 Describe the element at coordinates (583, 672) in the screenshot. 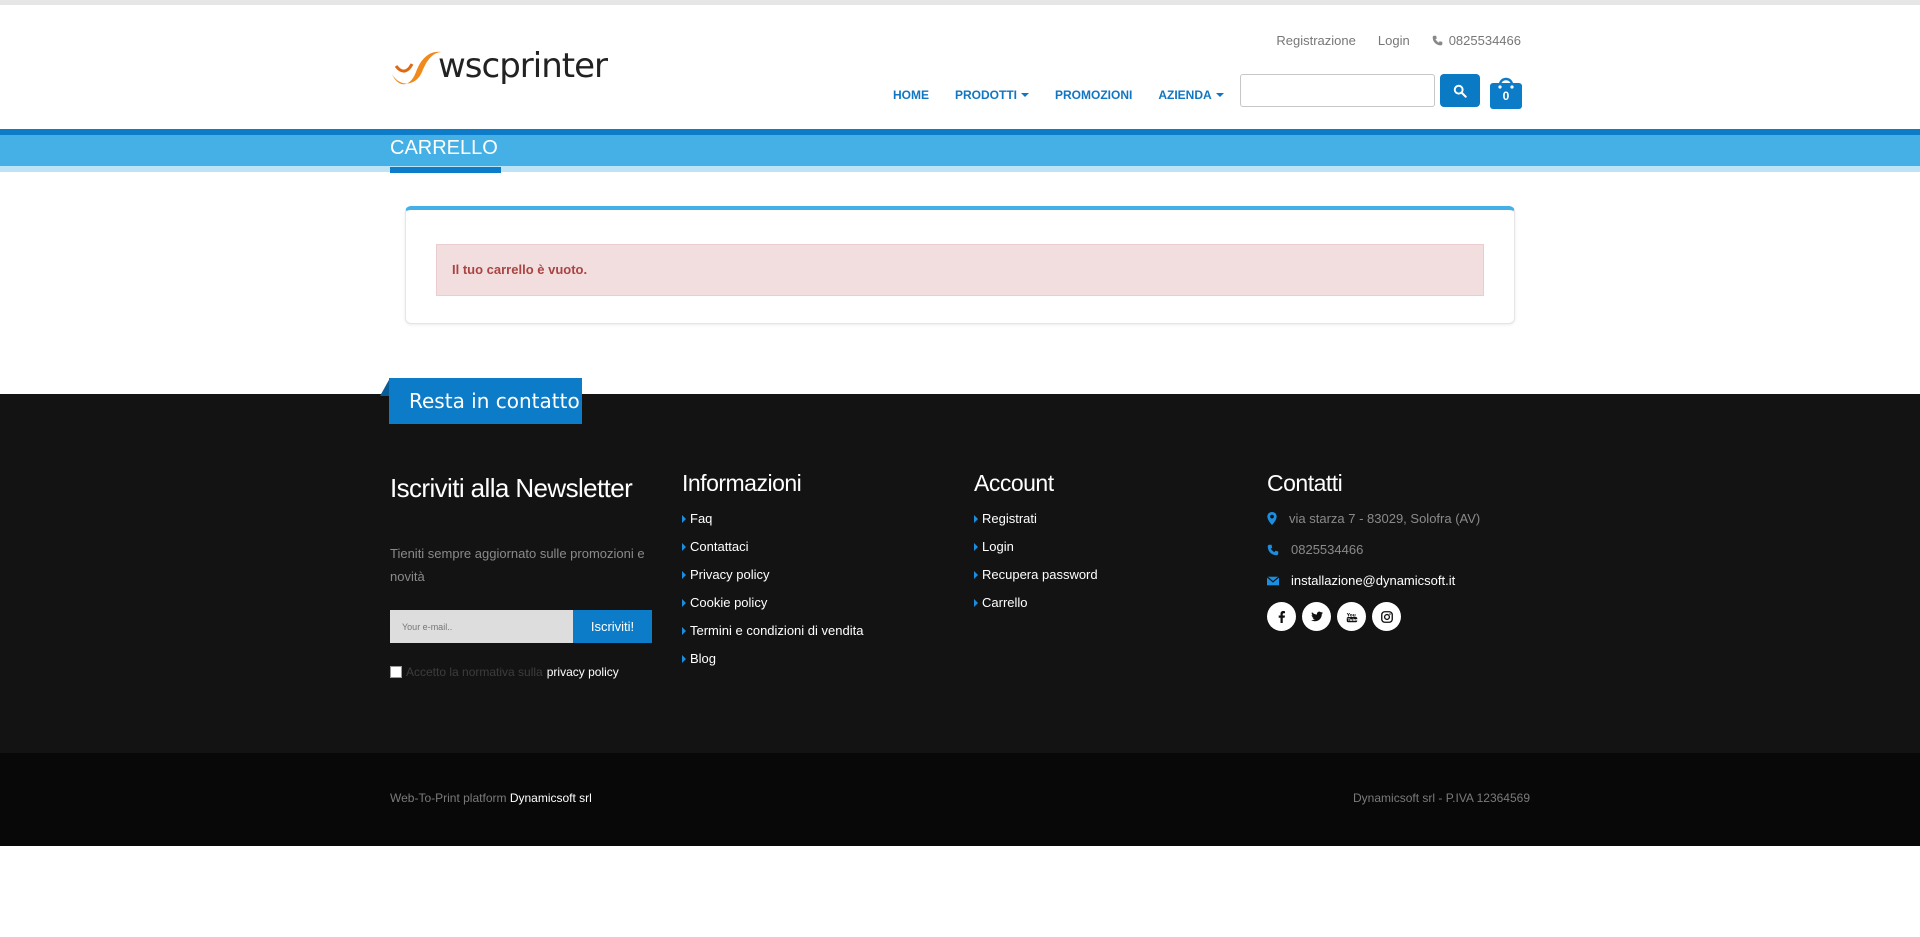

I see `privacy-policy-link: privacy policy` at that location.